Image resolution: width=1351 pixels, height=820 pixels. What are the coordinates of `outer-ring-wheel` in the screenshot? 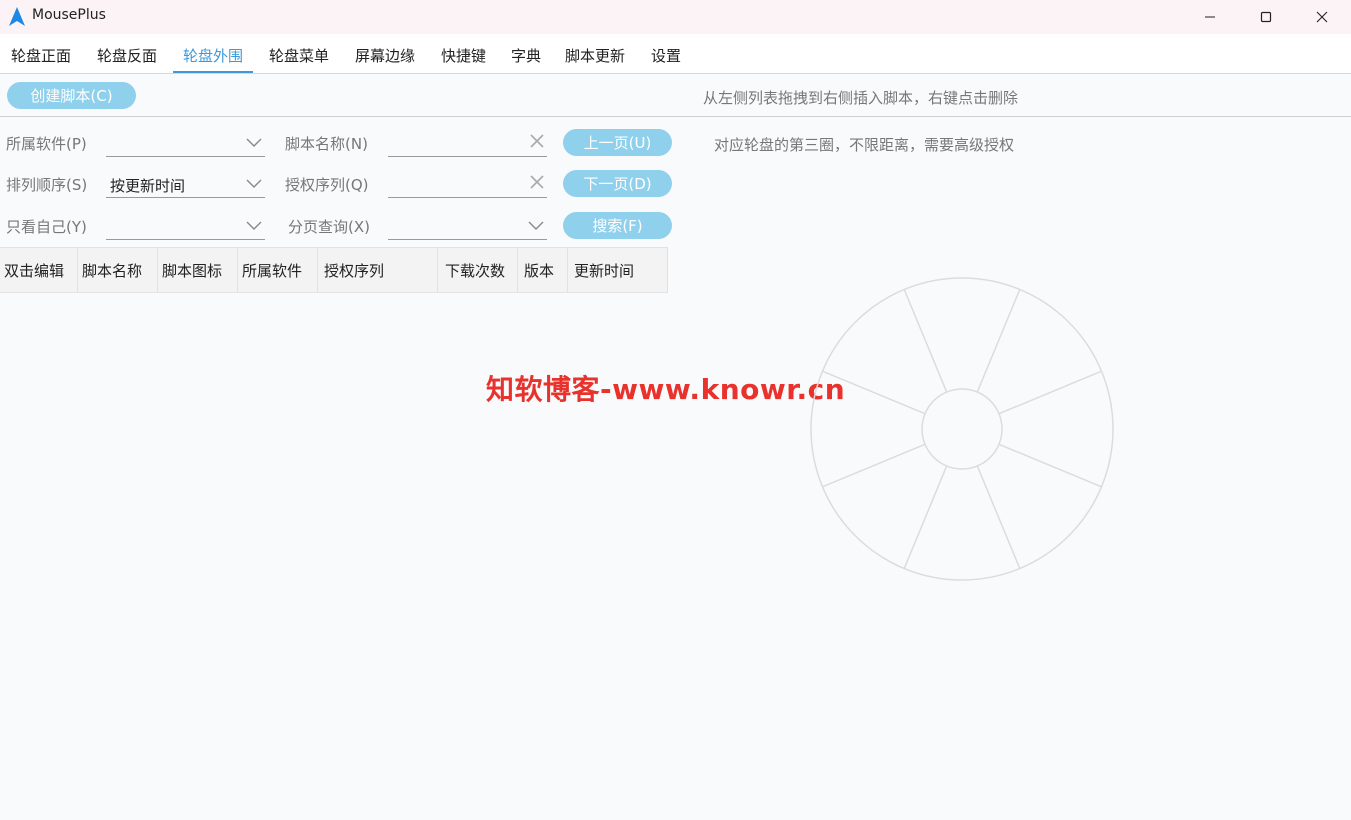 It's located at (962, 429).